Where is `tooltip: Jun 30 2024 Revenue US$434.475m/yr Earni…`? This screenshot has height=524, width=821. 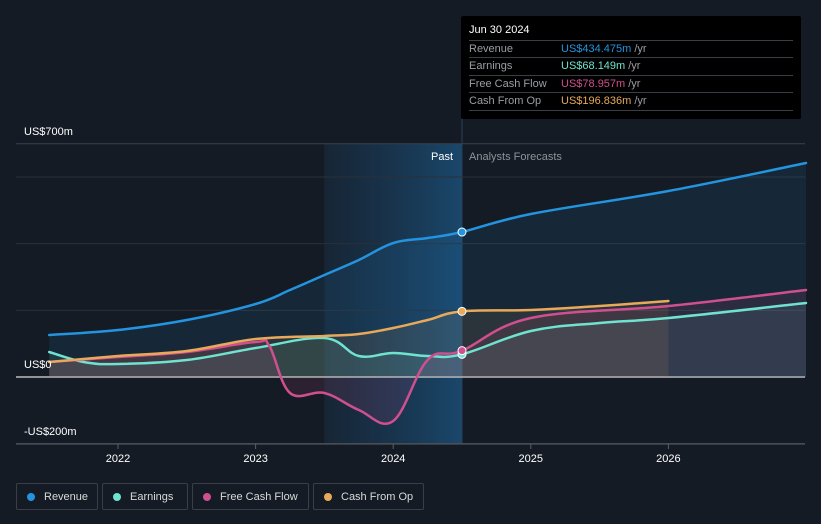
tooltip: Jun 30 2024 Revenue US$434.475m/yr Earni… is located at coordinates (631, 67).